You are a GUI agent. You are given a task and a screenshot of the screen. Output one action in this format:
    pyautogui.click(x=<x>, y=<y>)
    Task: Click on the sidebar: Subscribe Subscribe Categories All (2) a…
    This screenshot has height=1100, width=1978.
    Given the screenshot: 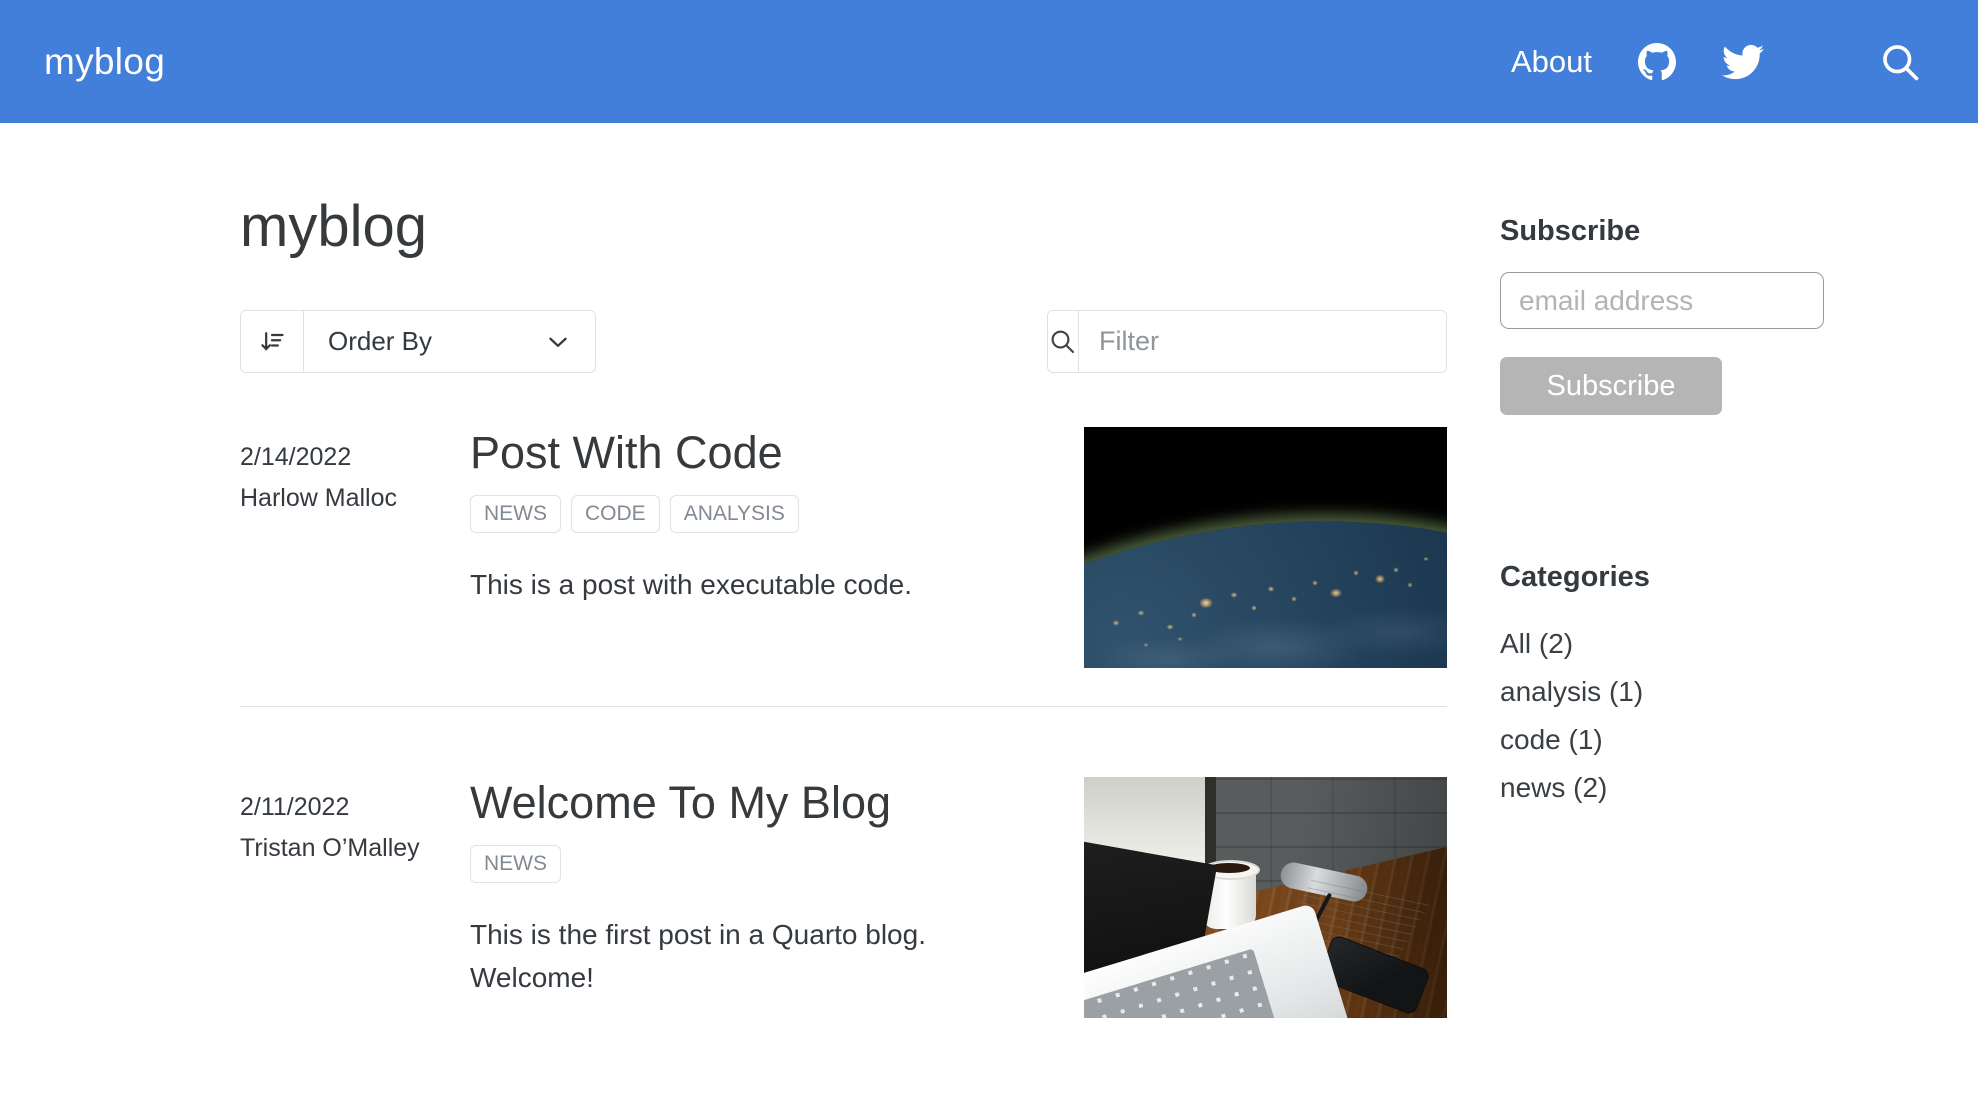 What is the action you would take?
    pyautogui.click(x=1662, y=635)
    